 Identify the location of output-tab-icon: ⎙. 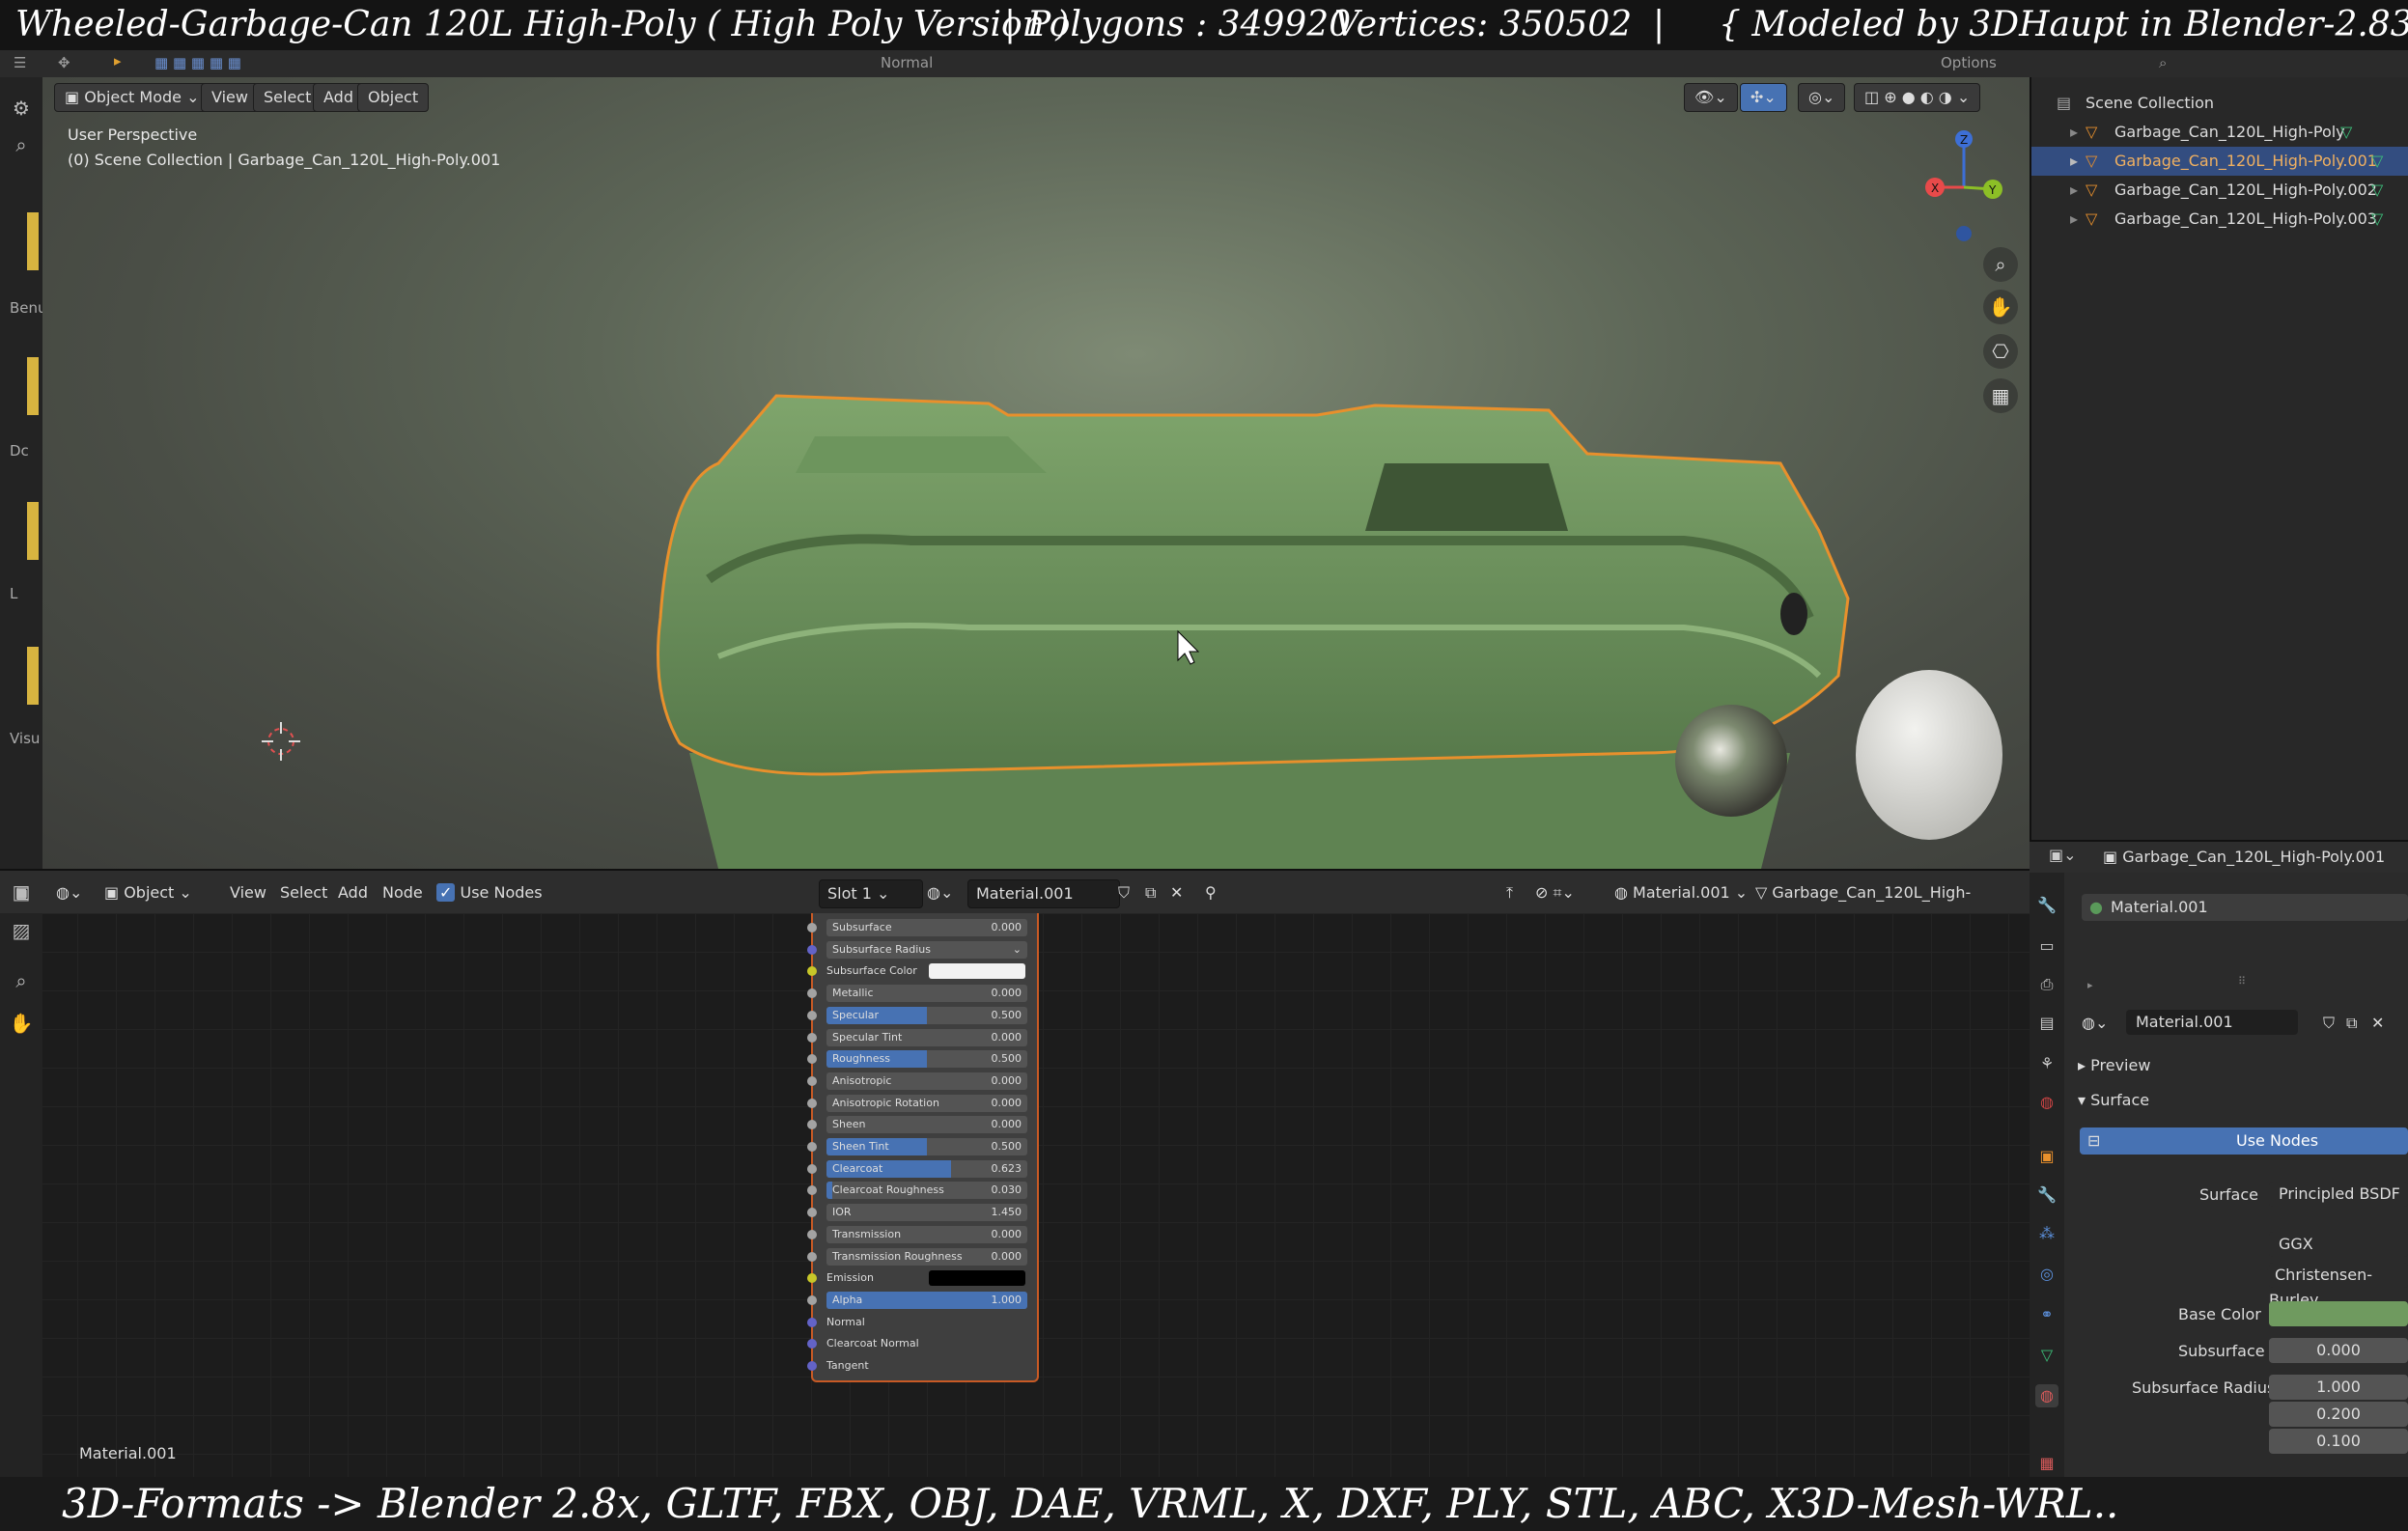
(2047, 984).